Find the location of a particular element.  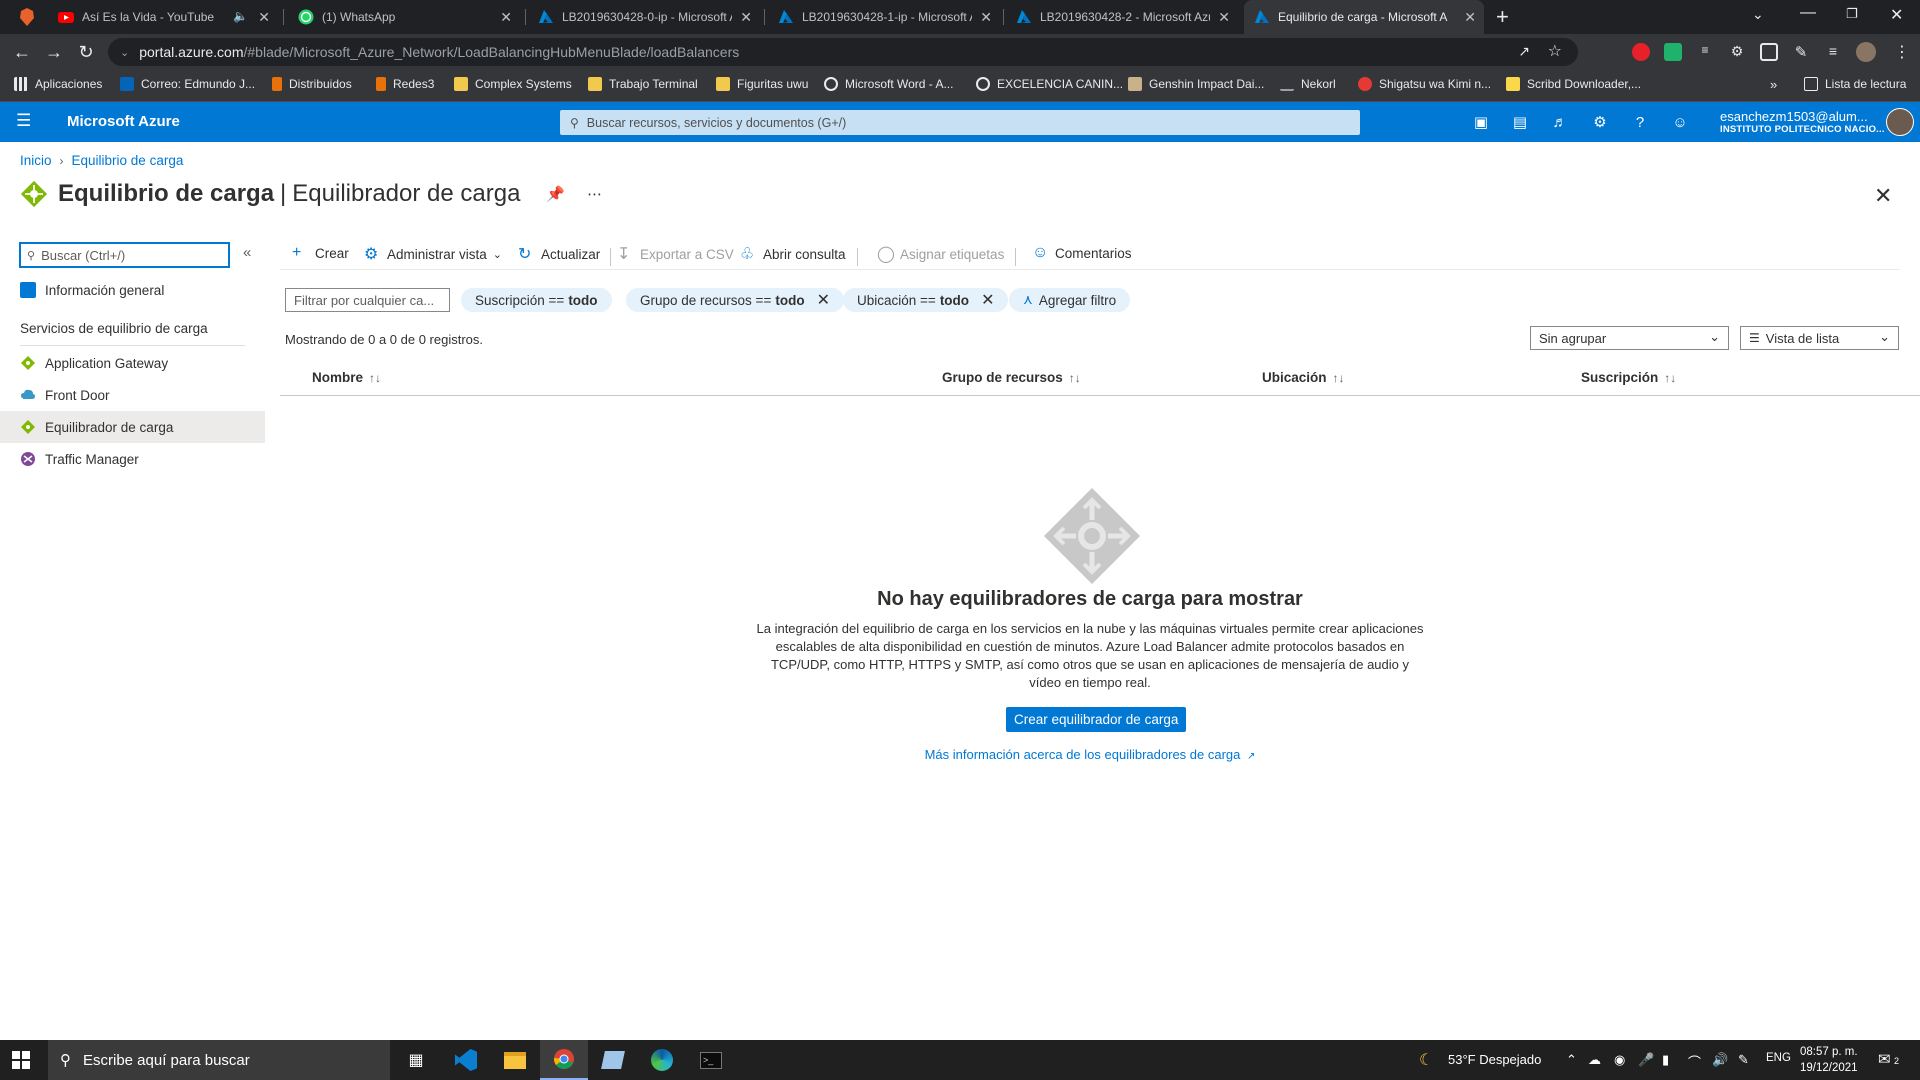

weather-text: 53°F Despejado is located at coordinates (1494, 1059).